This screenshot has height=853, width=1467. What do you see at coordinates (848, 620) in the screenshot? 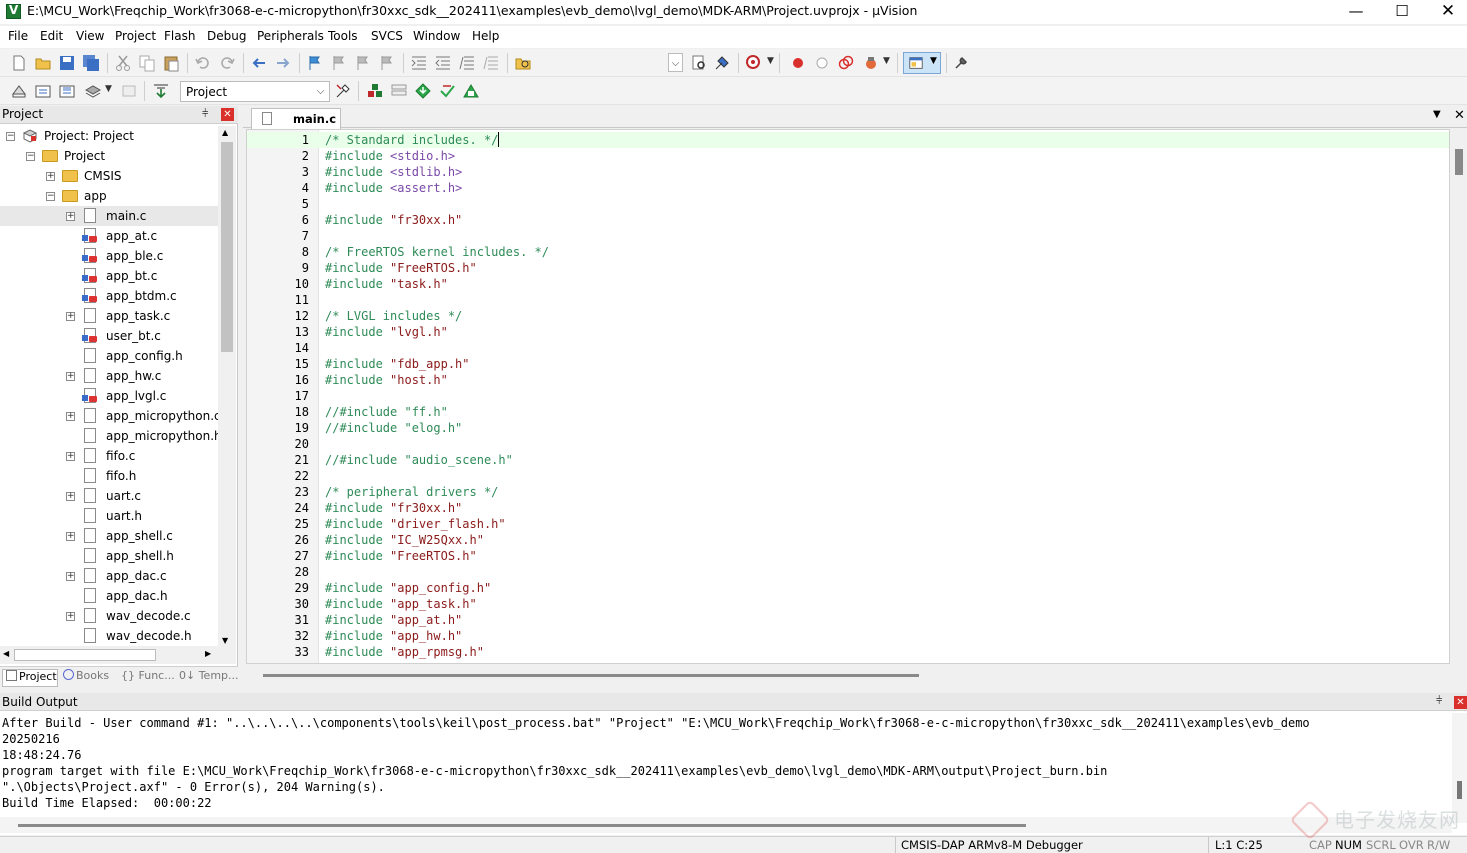
I see `code-line: 31 #include "app_at.h"` at bounding box center [848, 620].